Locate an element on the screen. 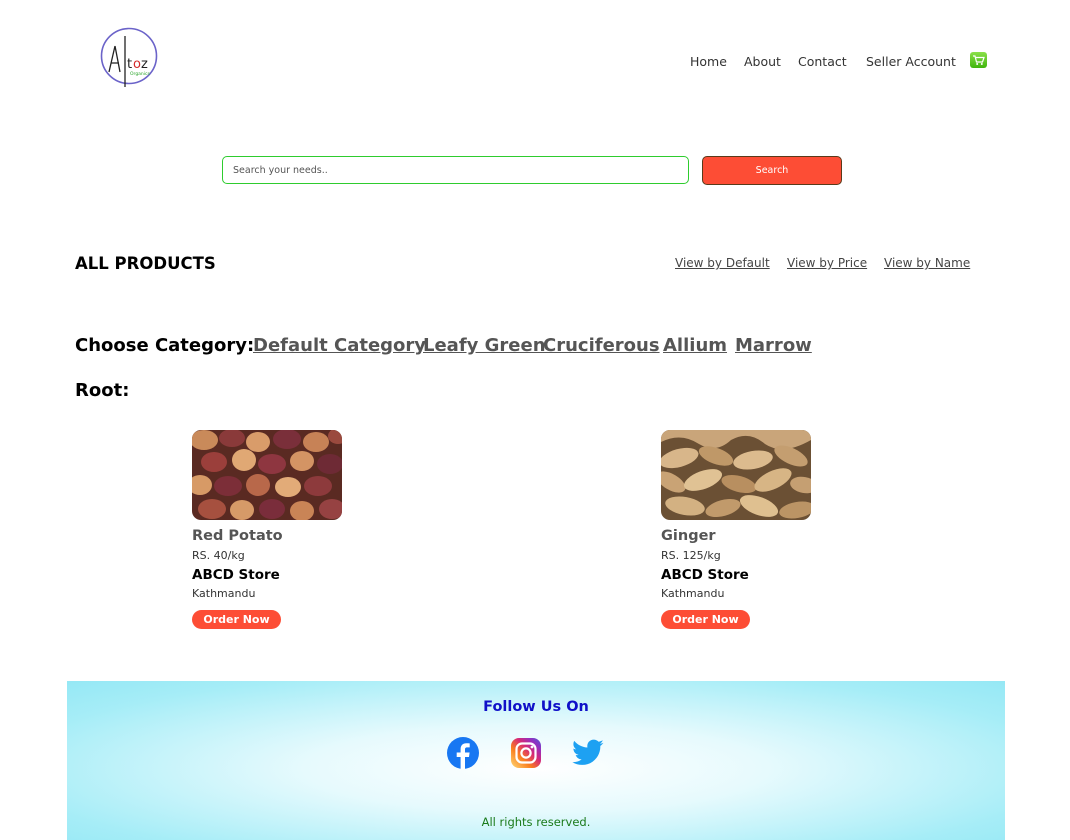 The image size is (1070, 840). cart-button is located at coordinates (978, 60).